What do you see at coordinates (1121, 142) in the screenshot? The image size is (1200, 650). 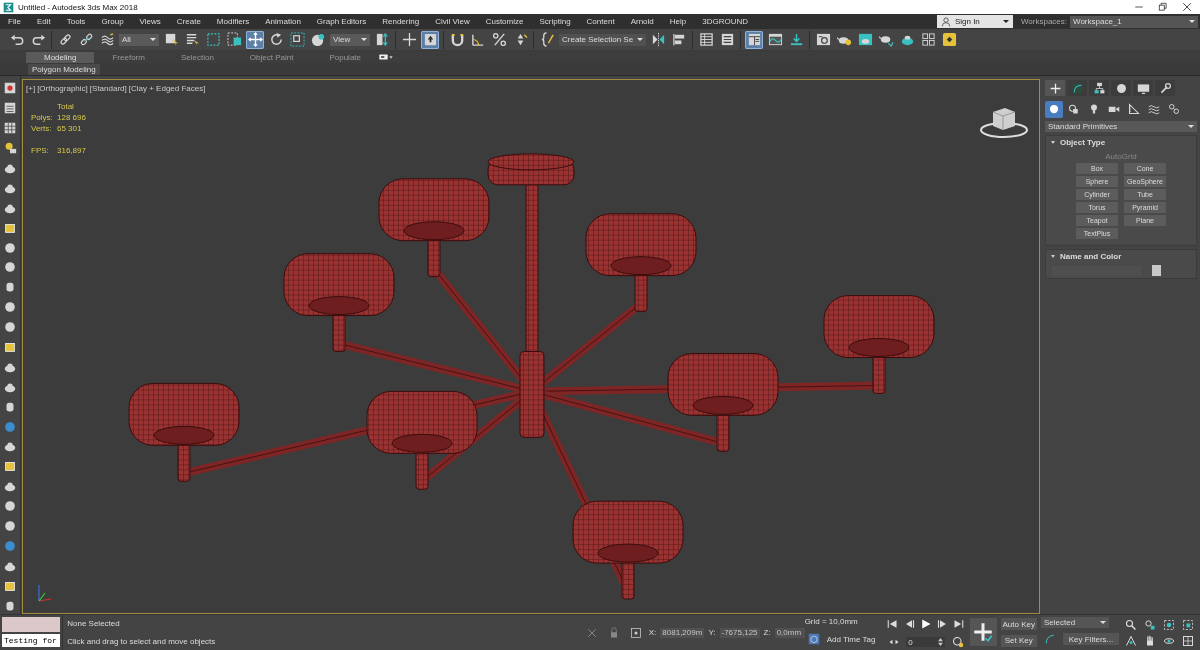 I see `rollout-header: Object Type` at bounding box center [1121, 142].